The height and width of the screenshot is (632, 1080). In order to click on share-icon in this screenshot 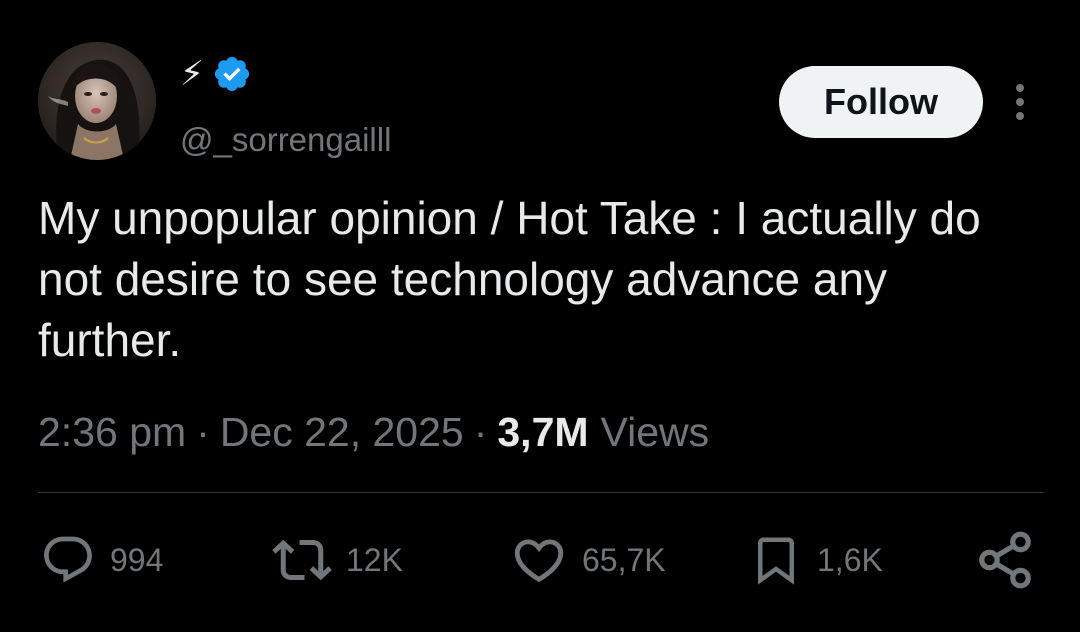, I will do `click(1005, 560)`.